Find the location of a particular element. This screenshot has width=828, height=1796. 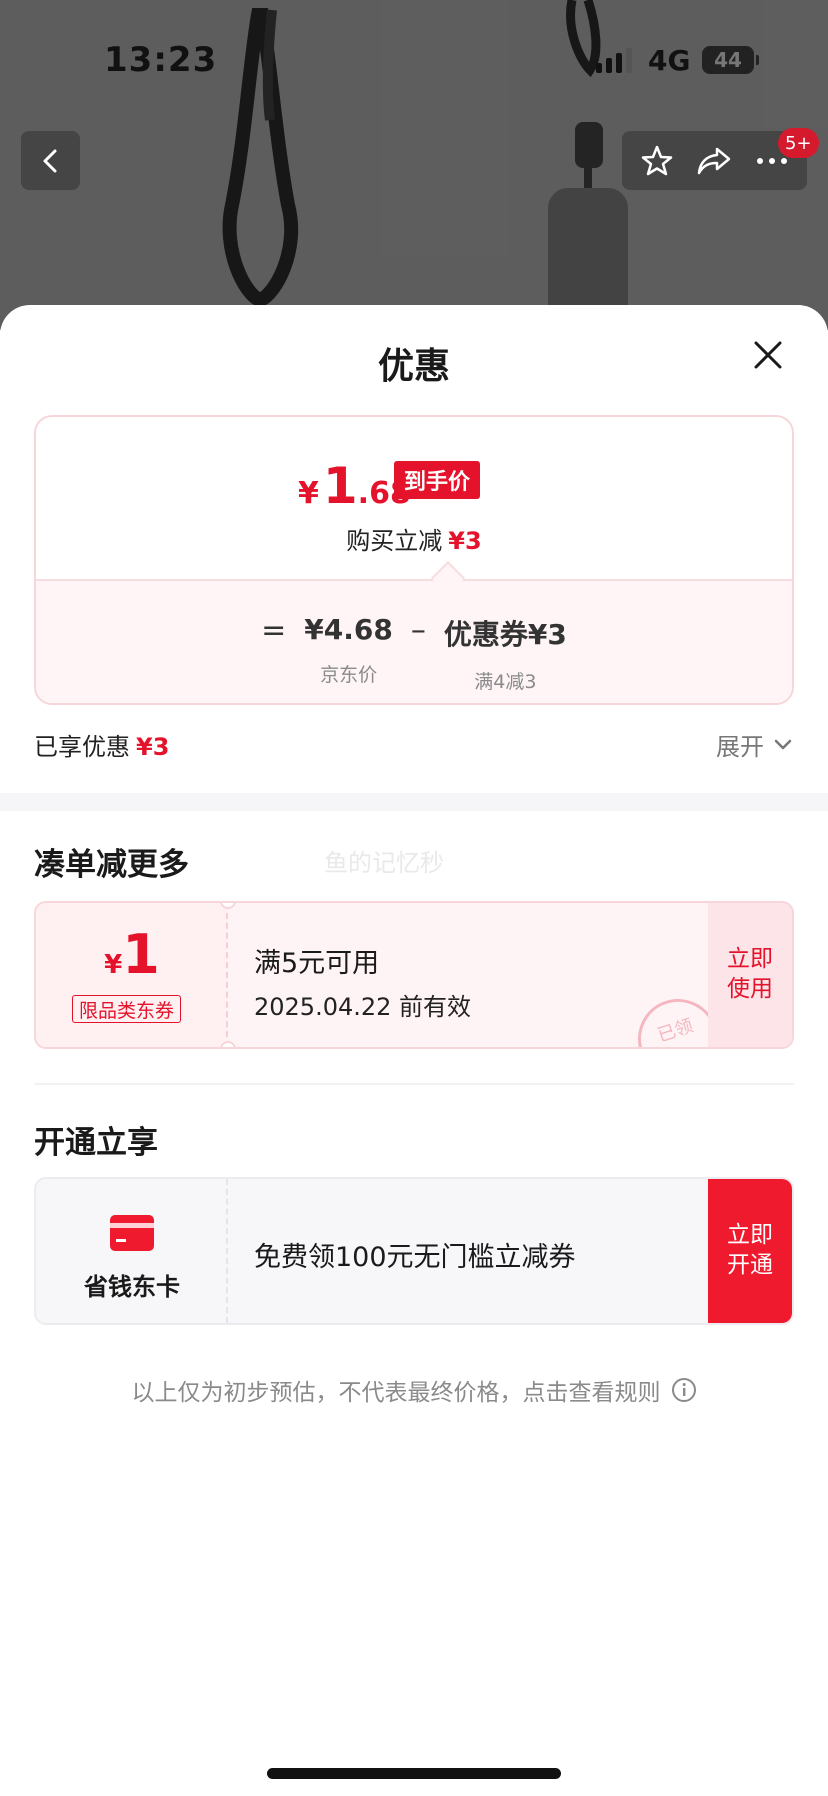

section-title-member: 开通立享 is located at coordinates (96, 1143).